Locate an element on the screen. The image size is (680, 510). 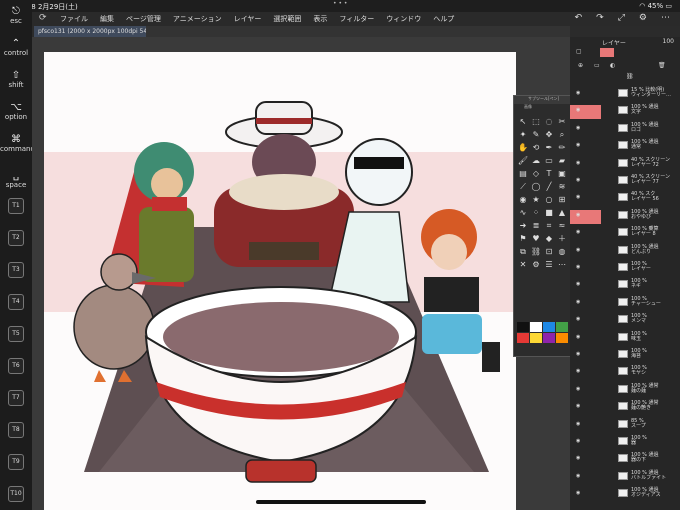
tool-button-t6: T6 is located at coordinates (16, 366).